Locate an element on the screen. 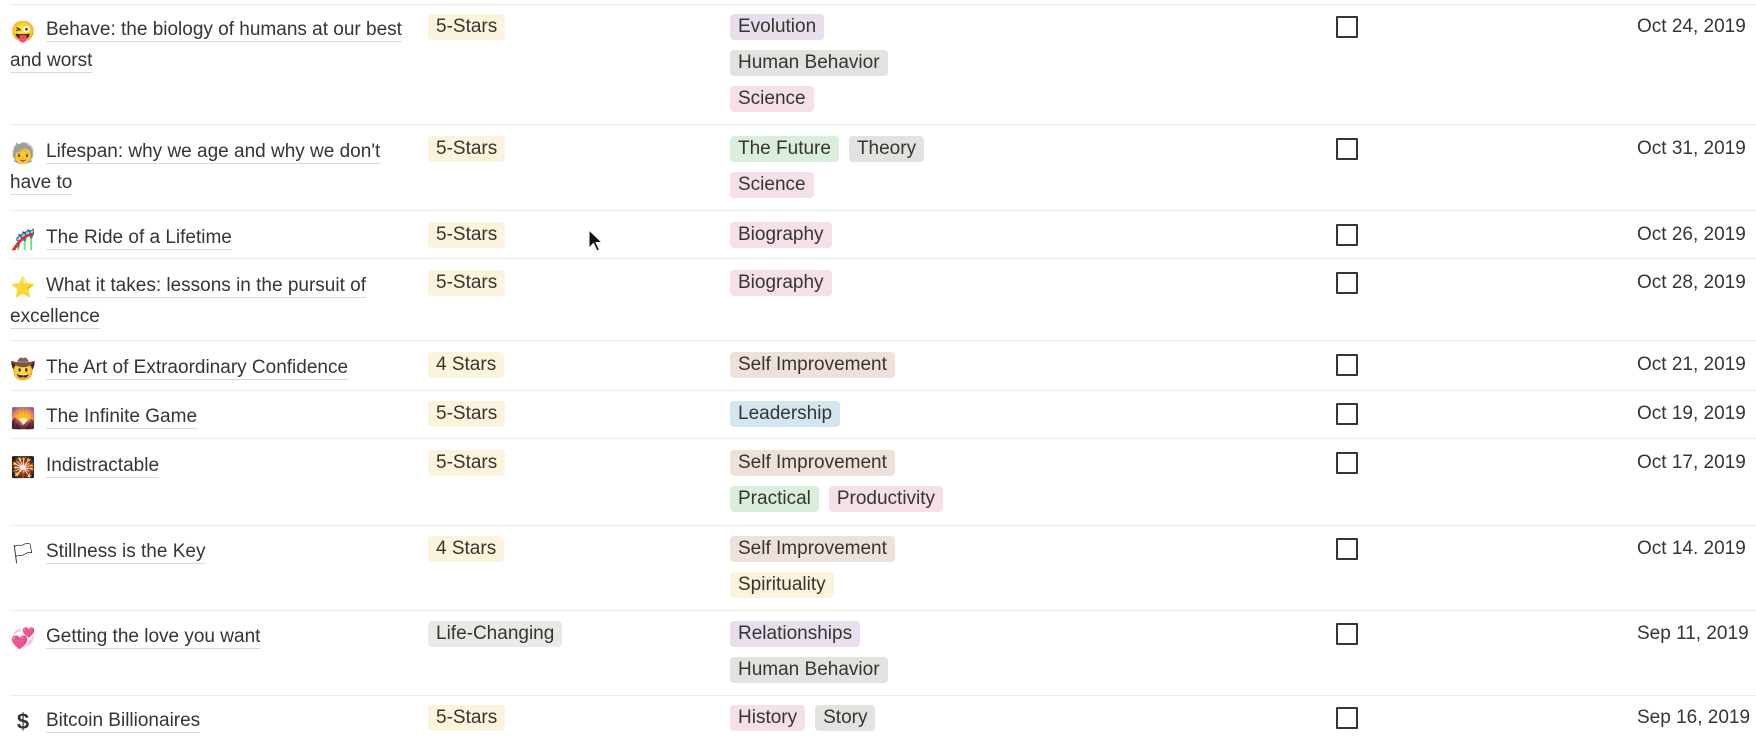  book-title-cell: 🎢 The Ride of a Lifetime is located at coordinates (207, 237).